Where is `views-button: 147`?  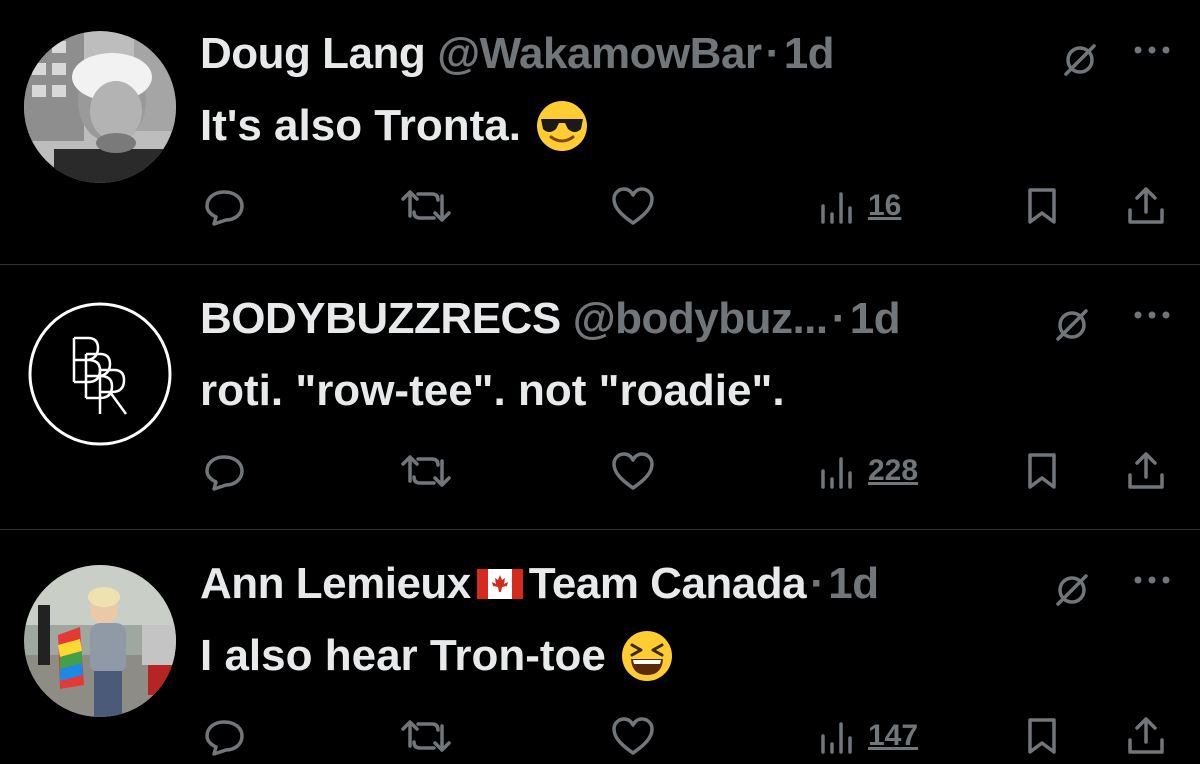
views-button: 147 is located at coordinates (868, 736).